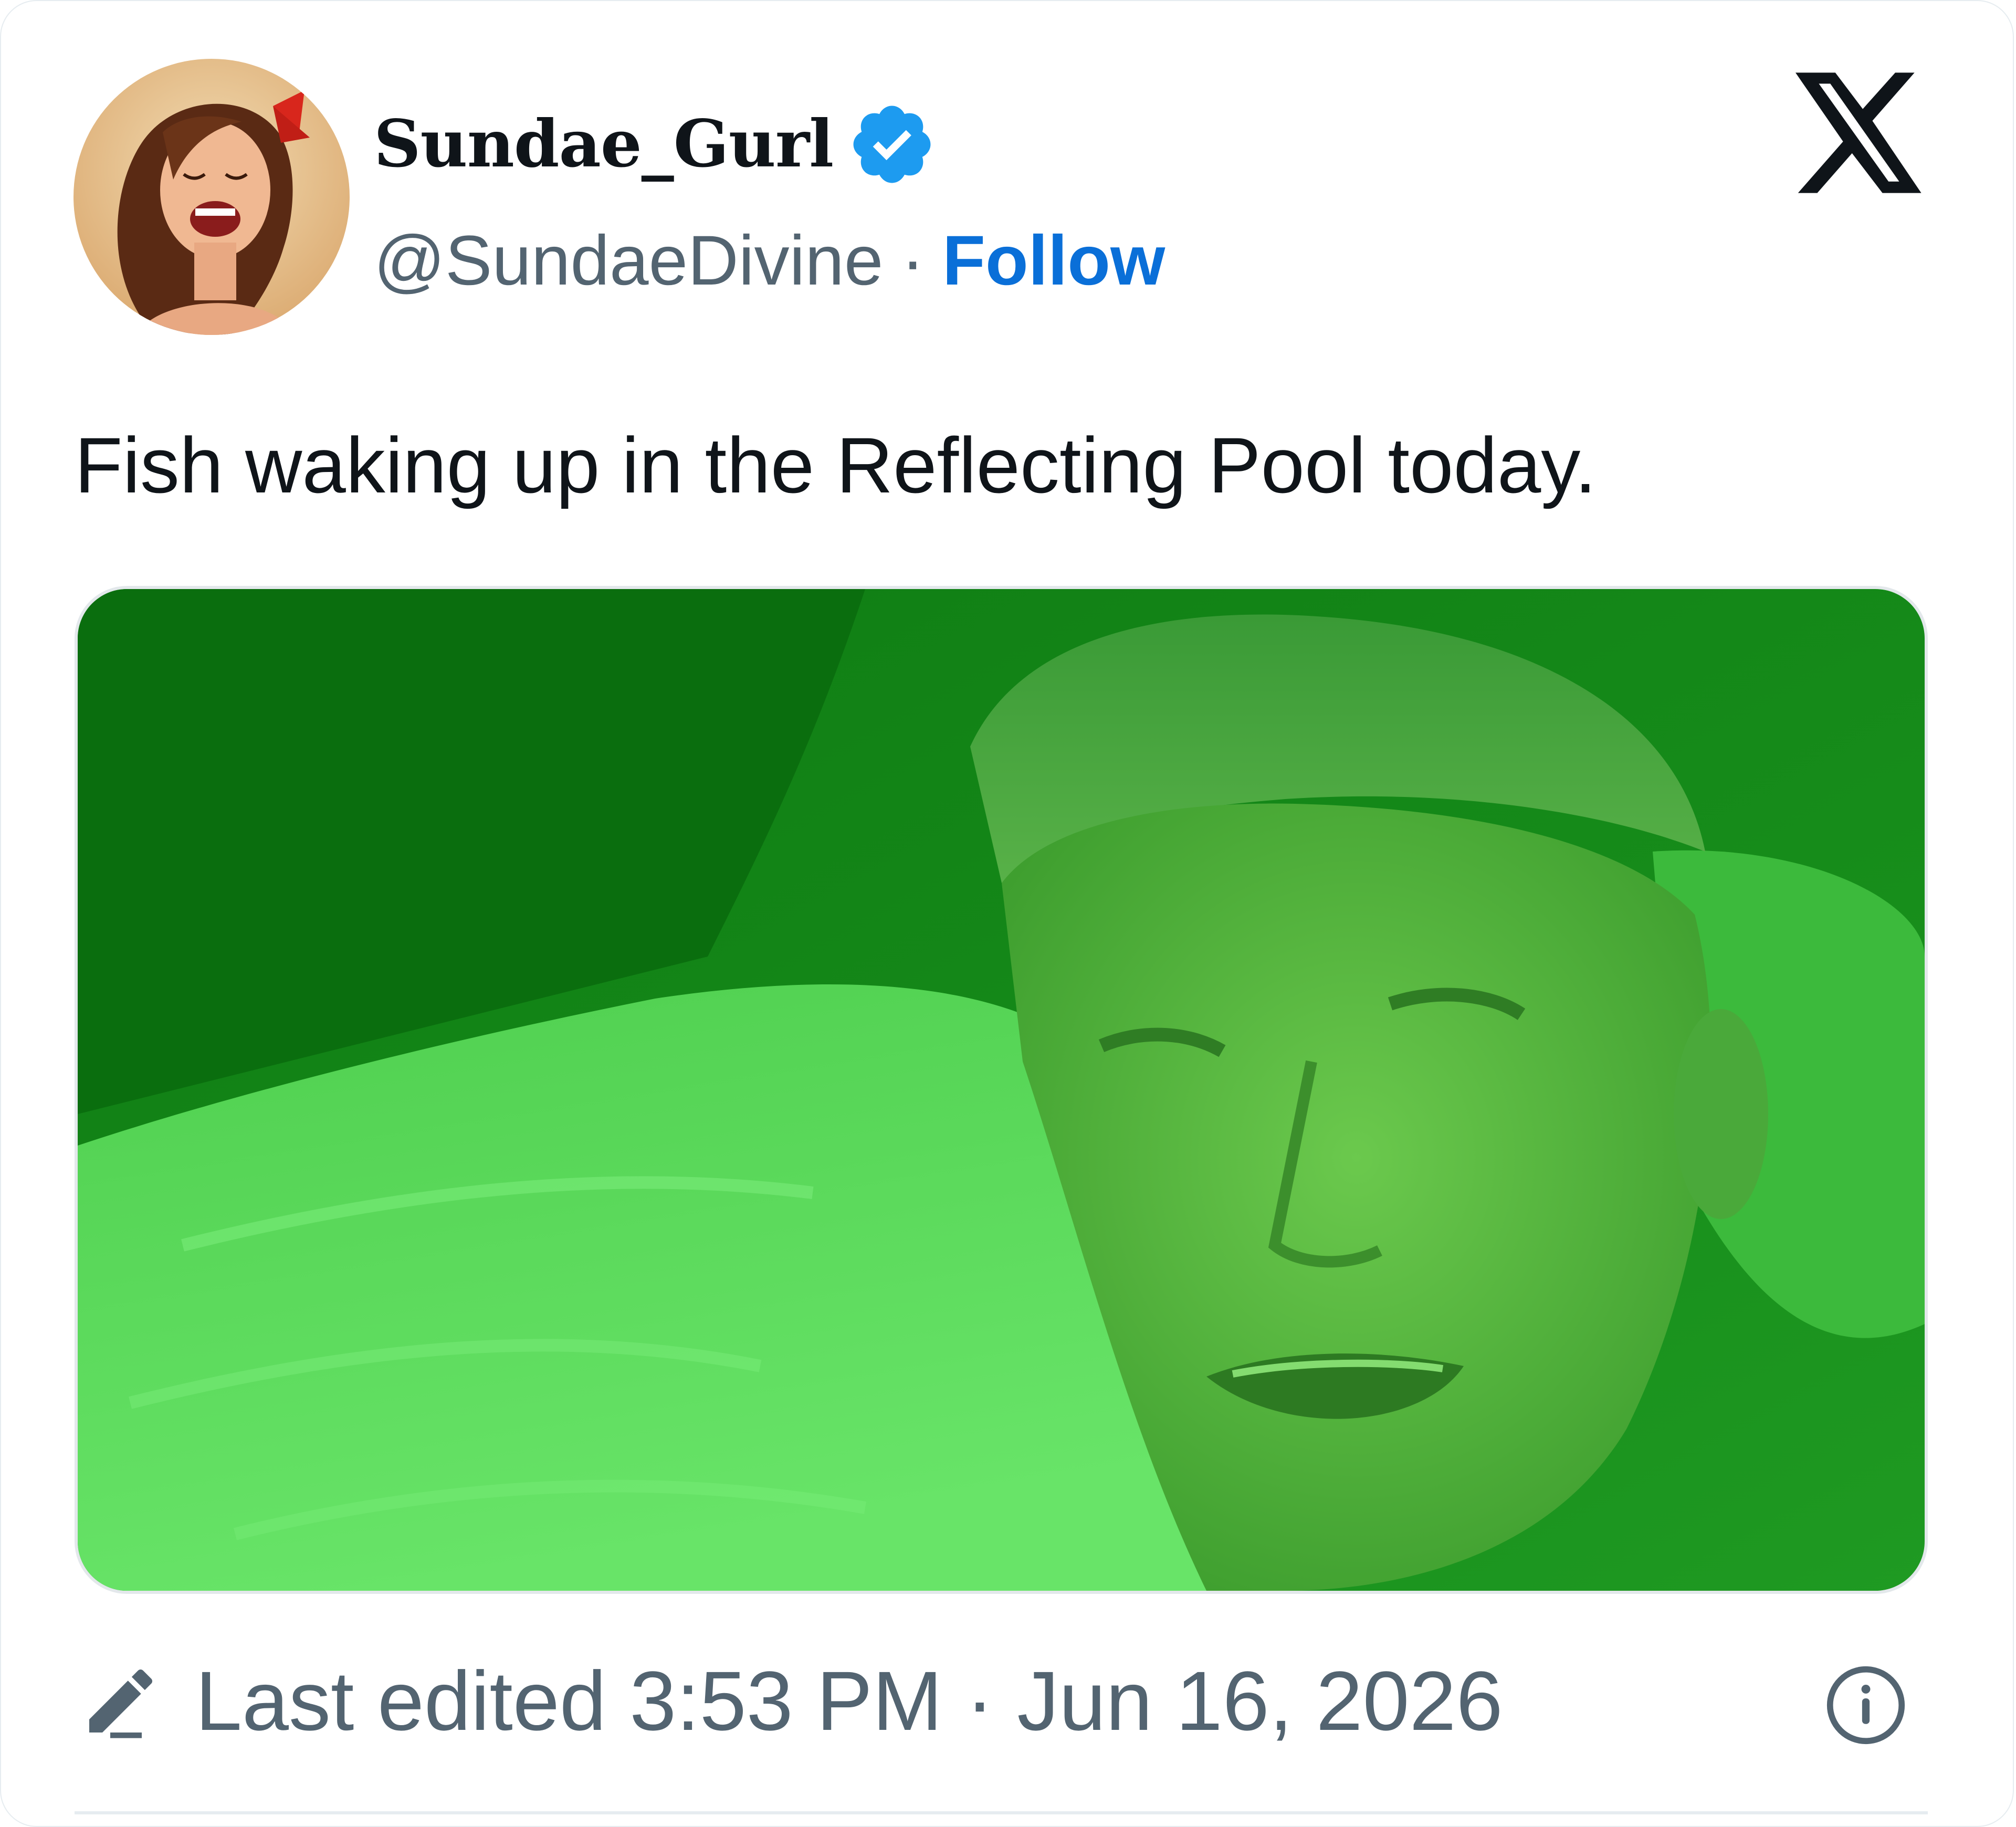  Describe the element at coordinates (1866, 1705) in the screenshot. I see `info-icon` at that location.